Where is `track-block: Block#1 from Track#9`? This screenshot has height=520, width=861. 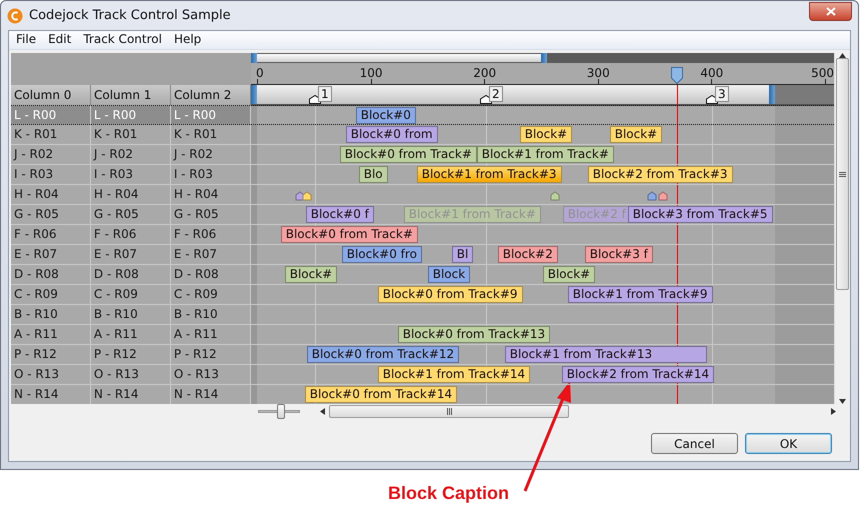
track-block: Block#1 from Track#9 is located at coordinates (640, 294).